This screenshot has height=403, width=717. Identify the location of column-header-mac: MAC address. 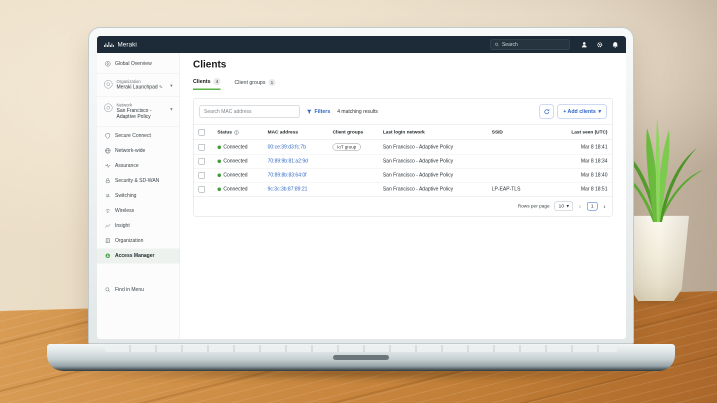
(295, 132).